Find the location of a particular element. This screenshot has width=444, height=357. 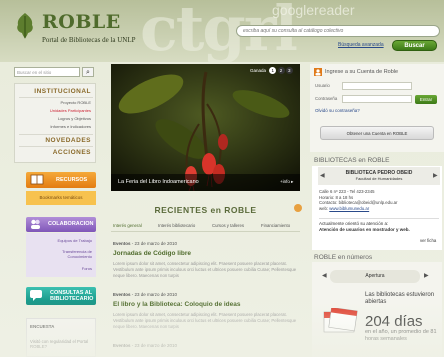

search-icon: ⌕ is located at coordinates (88, 72).